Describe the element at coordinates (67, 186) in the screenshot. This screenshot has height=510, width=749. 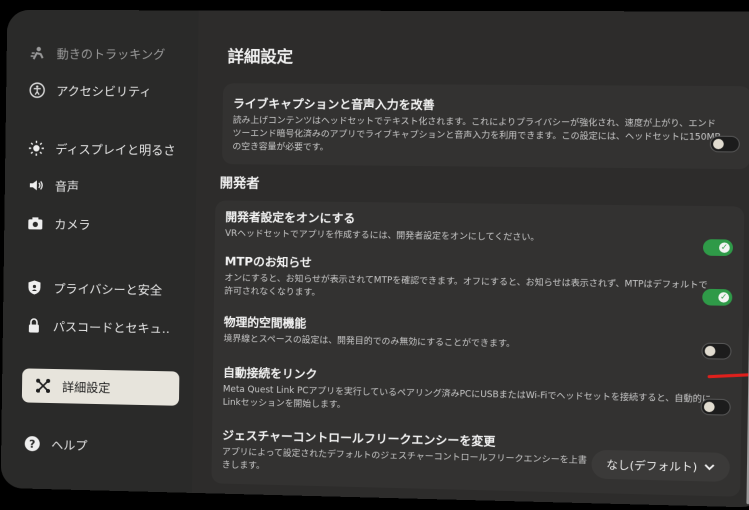
I see `sidebar-item-label: 音声` at that location.